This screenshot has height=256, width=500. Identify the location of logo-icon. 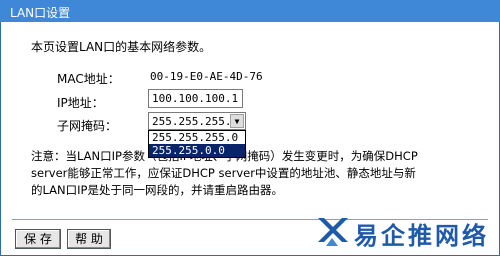
(333, 232).